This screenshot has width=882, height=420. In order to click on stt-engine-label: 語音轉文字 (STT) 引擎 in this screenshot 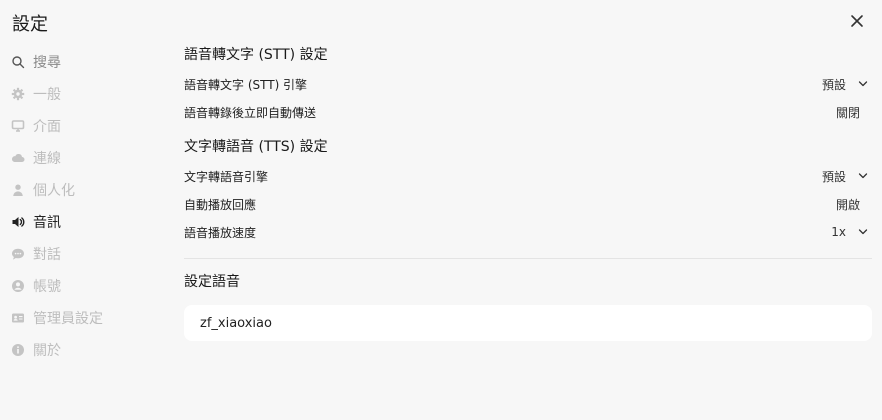, I will do `click(246, 84)`.